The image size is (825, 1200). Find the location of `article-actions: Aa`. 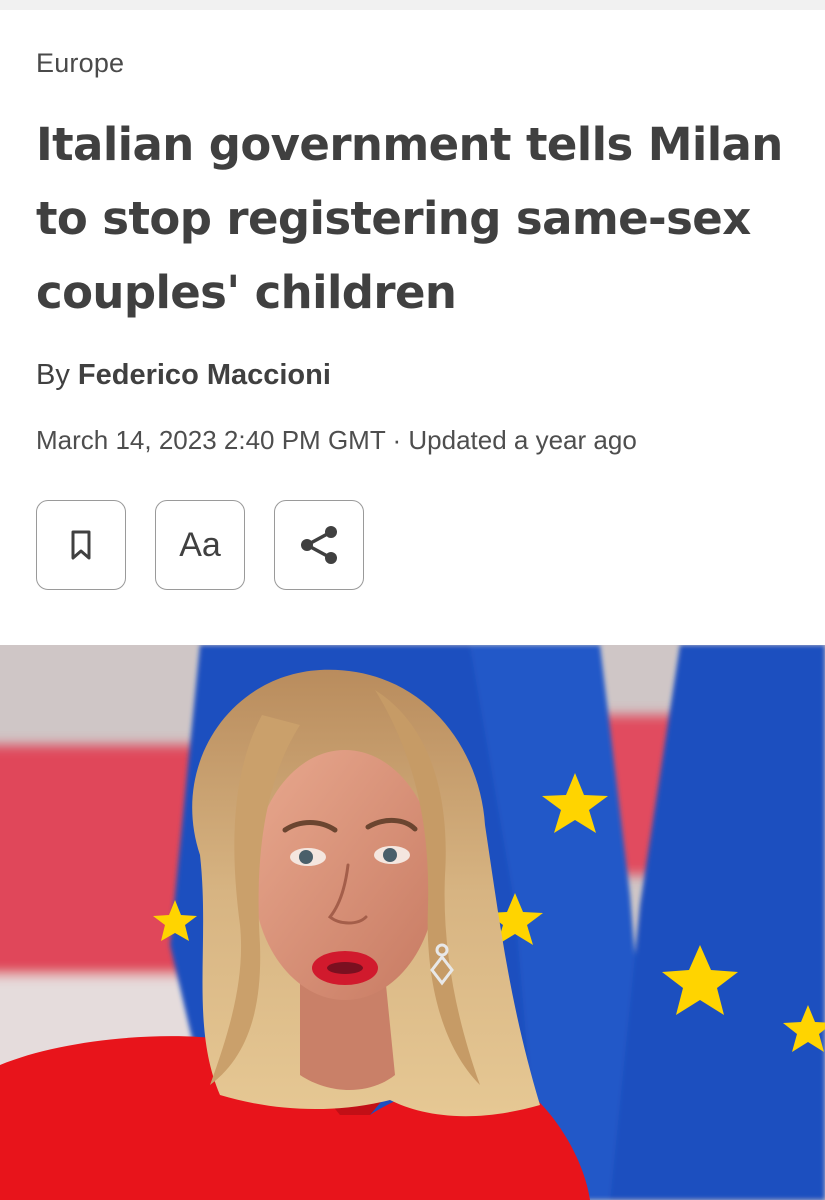

article-actions: Aa is located at coordinates (214, 545).